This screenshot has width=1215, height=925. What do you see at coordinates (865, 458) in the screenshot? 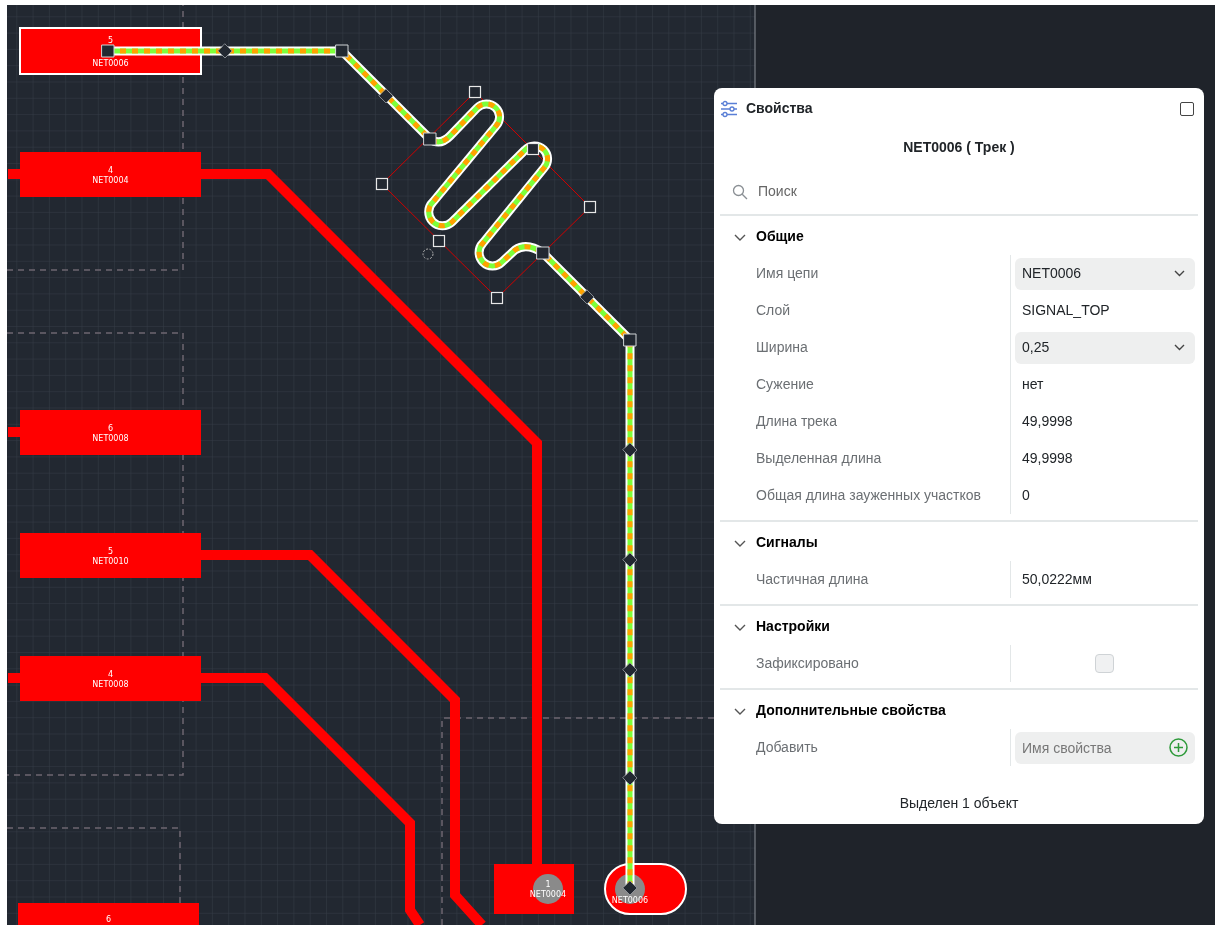
I see `property-label: Выделенная длина` at bounding box center [865, 458].